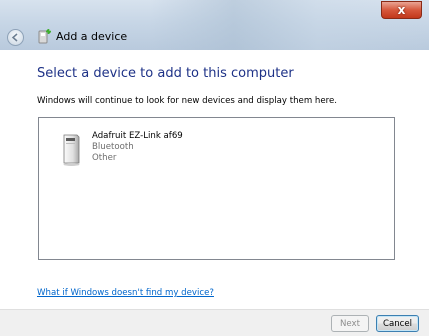 The image size is (429, 336). Describe the element at coordinates (214, 322) in the screenshot. I see `footer-bar: Next Cancel` at that location.